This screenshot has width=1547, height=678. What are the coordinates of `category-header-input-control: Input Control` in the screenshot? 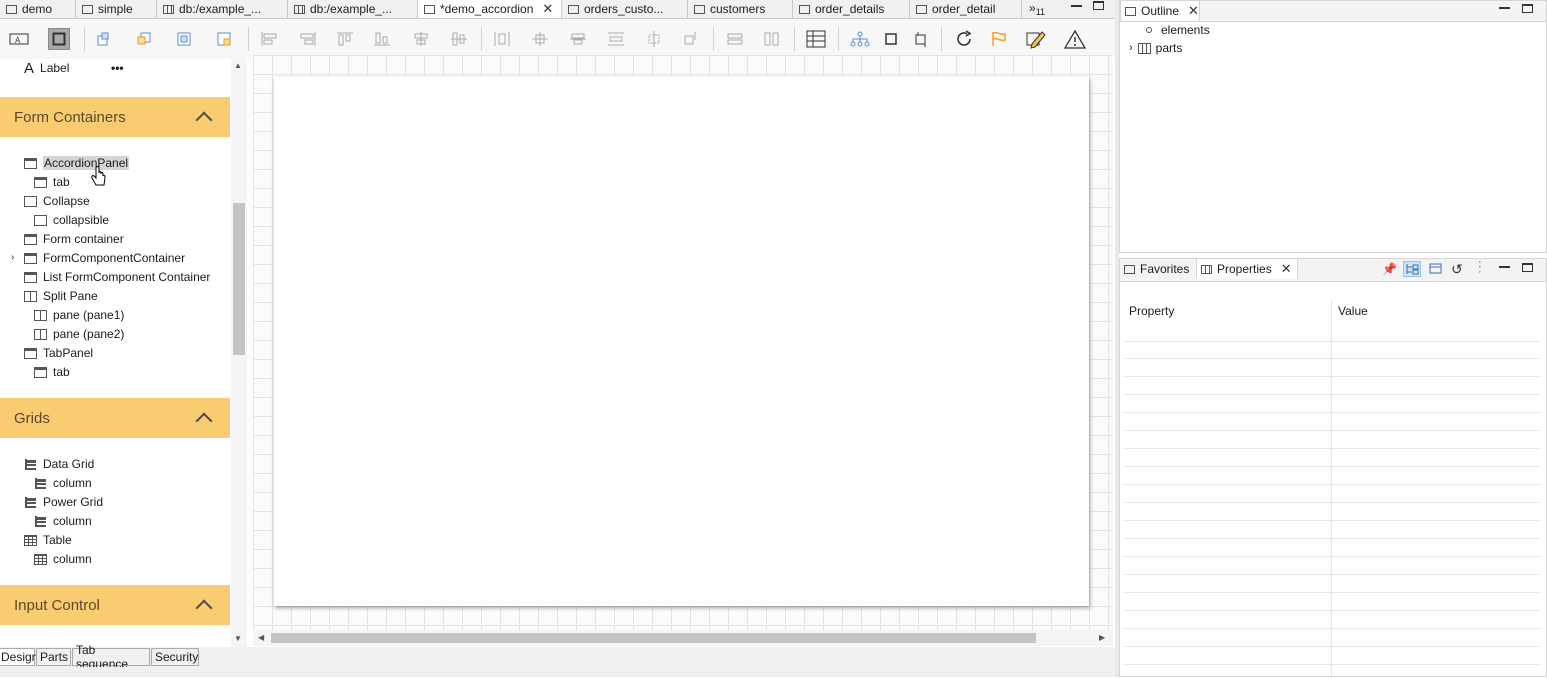 It's located at (115, 605).